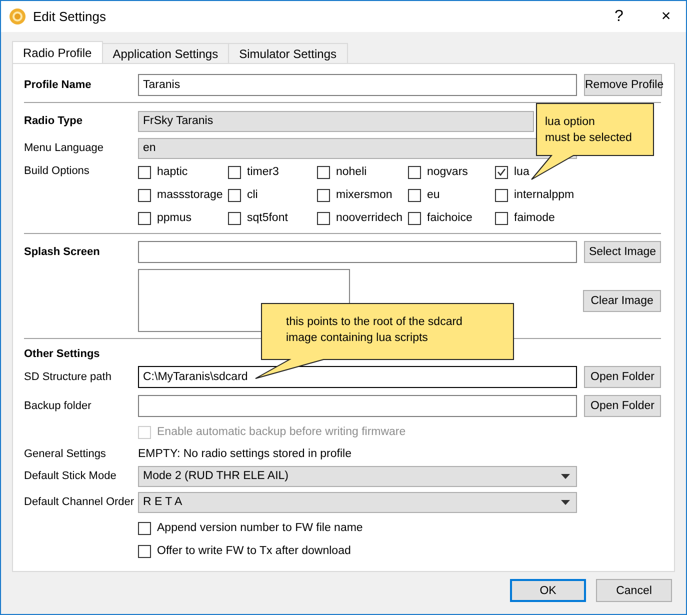  Describe the element at coordinates (252, 195) in the screenshot. I see `option-label: cli` at that location.